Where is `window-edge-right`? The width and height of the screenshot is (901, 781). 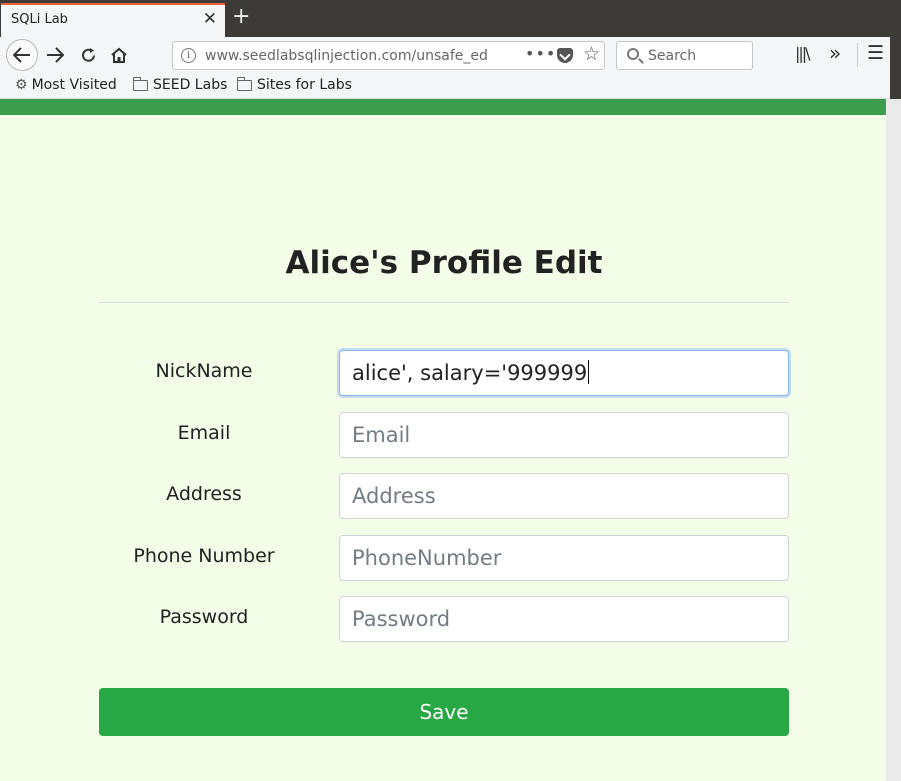 window-edge-right is located at coordinates (893, 440).